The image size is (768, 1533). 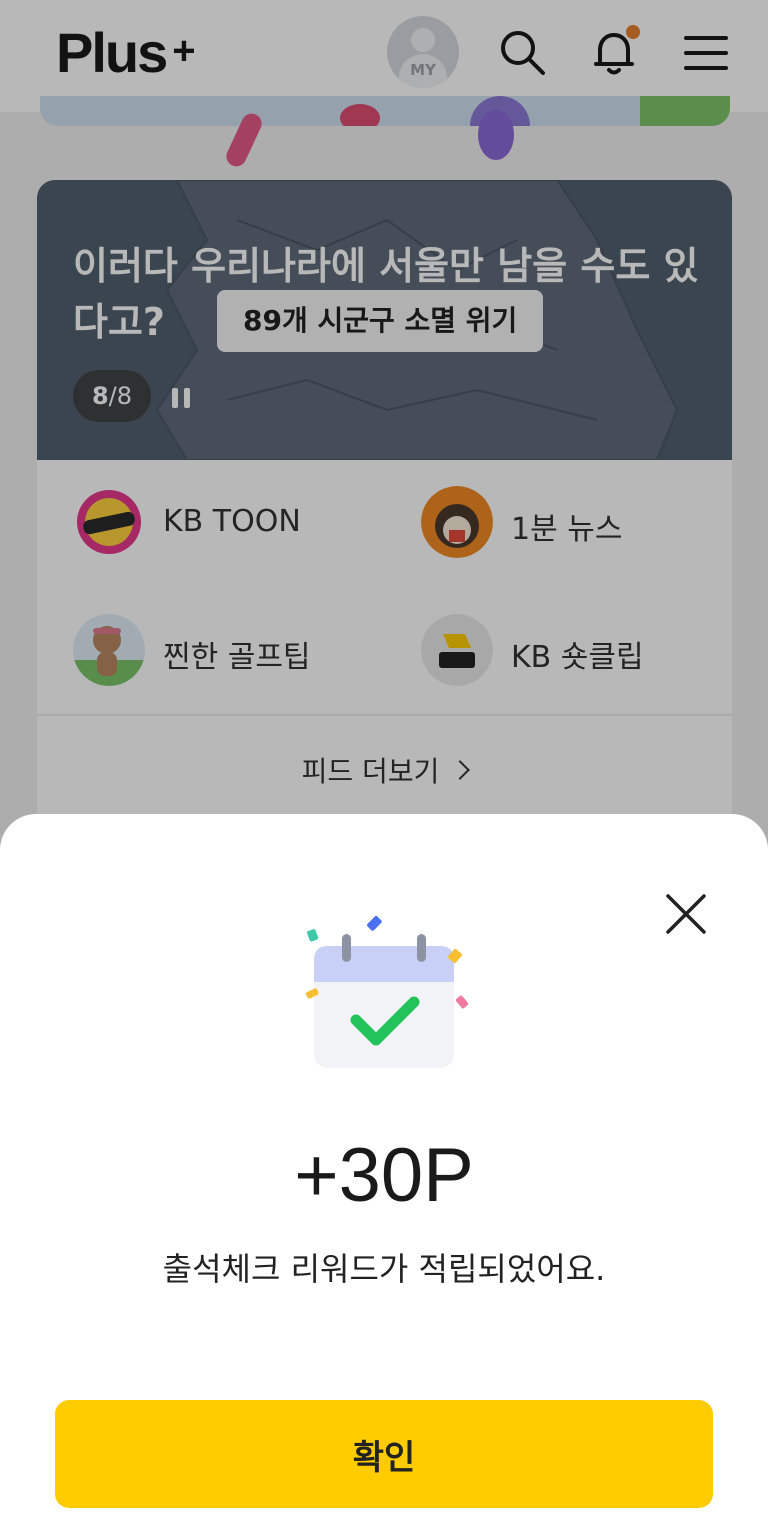 I want to click on reward-message: 출석체크 리워드가 적립되었어요., so click(x=384, y=1269).